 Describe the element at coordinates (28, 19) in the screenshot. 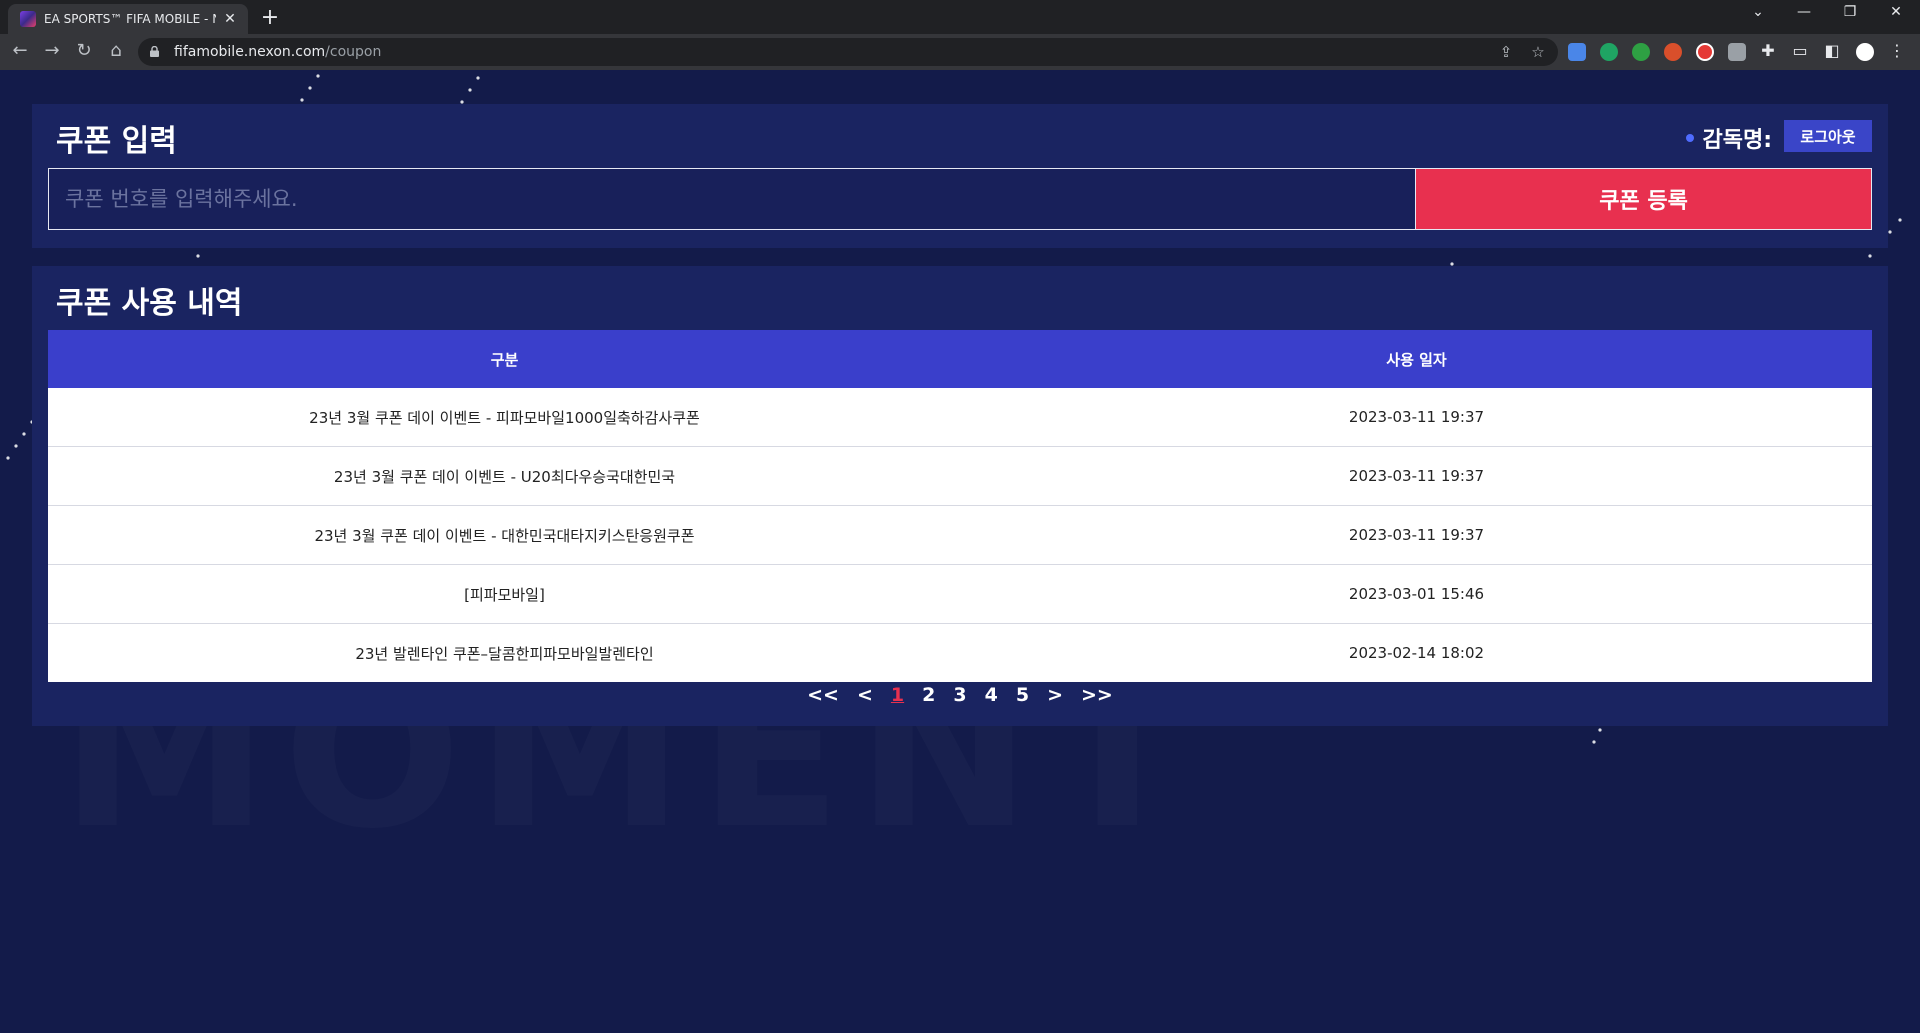

I see `fifa-favicon-icon` at that location.